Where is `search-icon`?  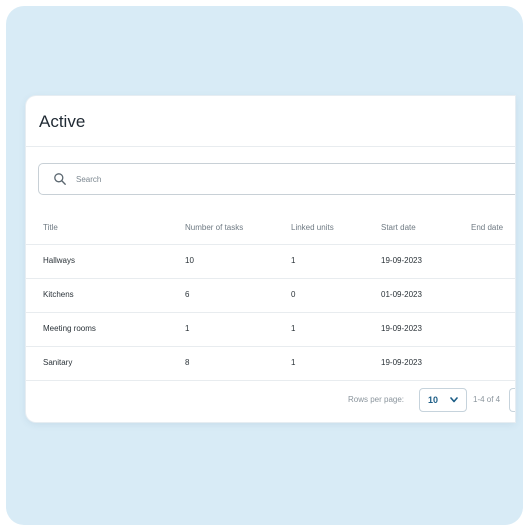
search-icon is located at coordinates (60, 179).